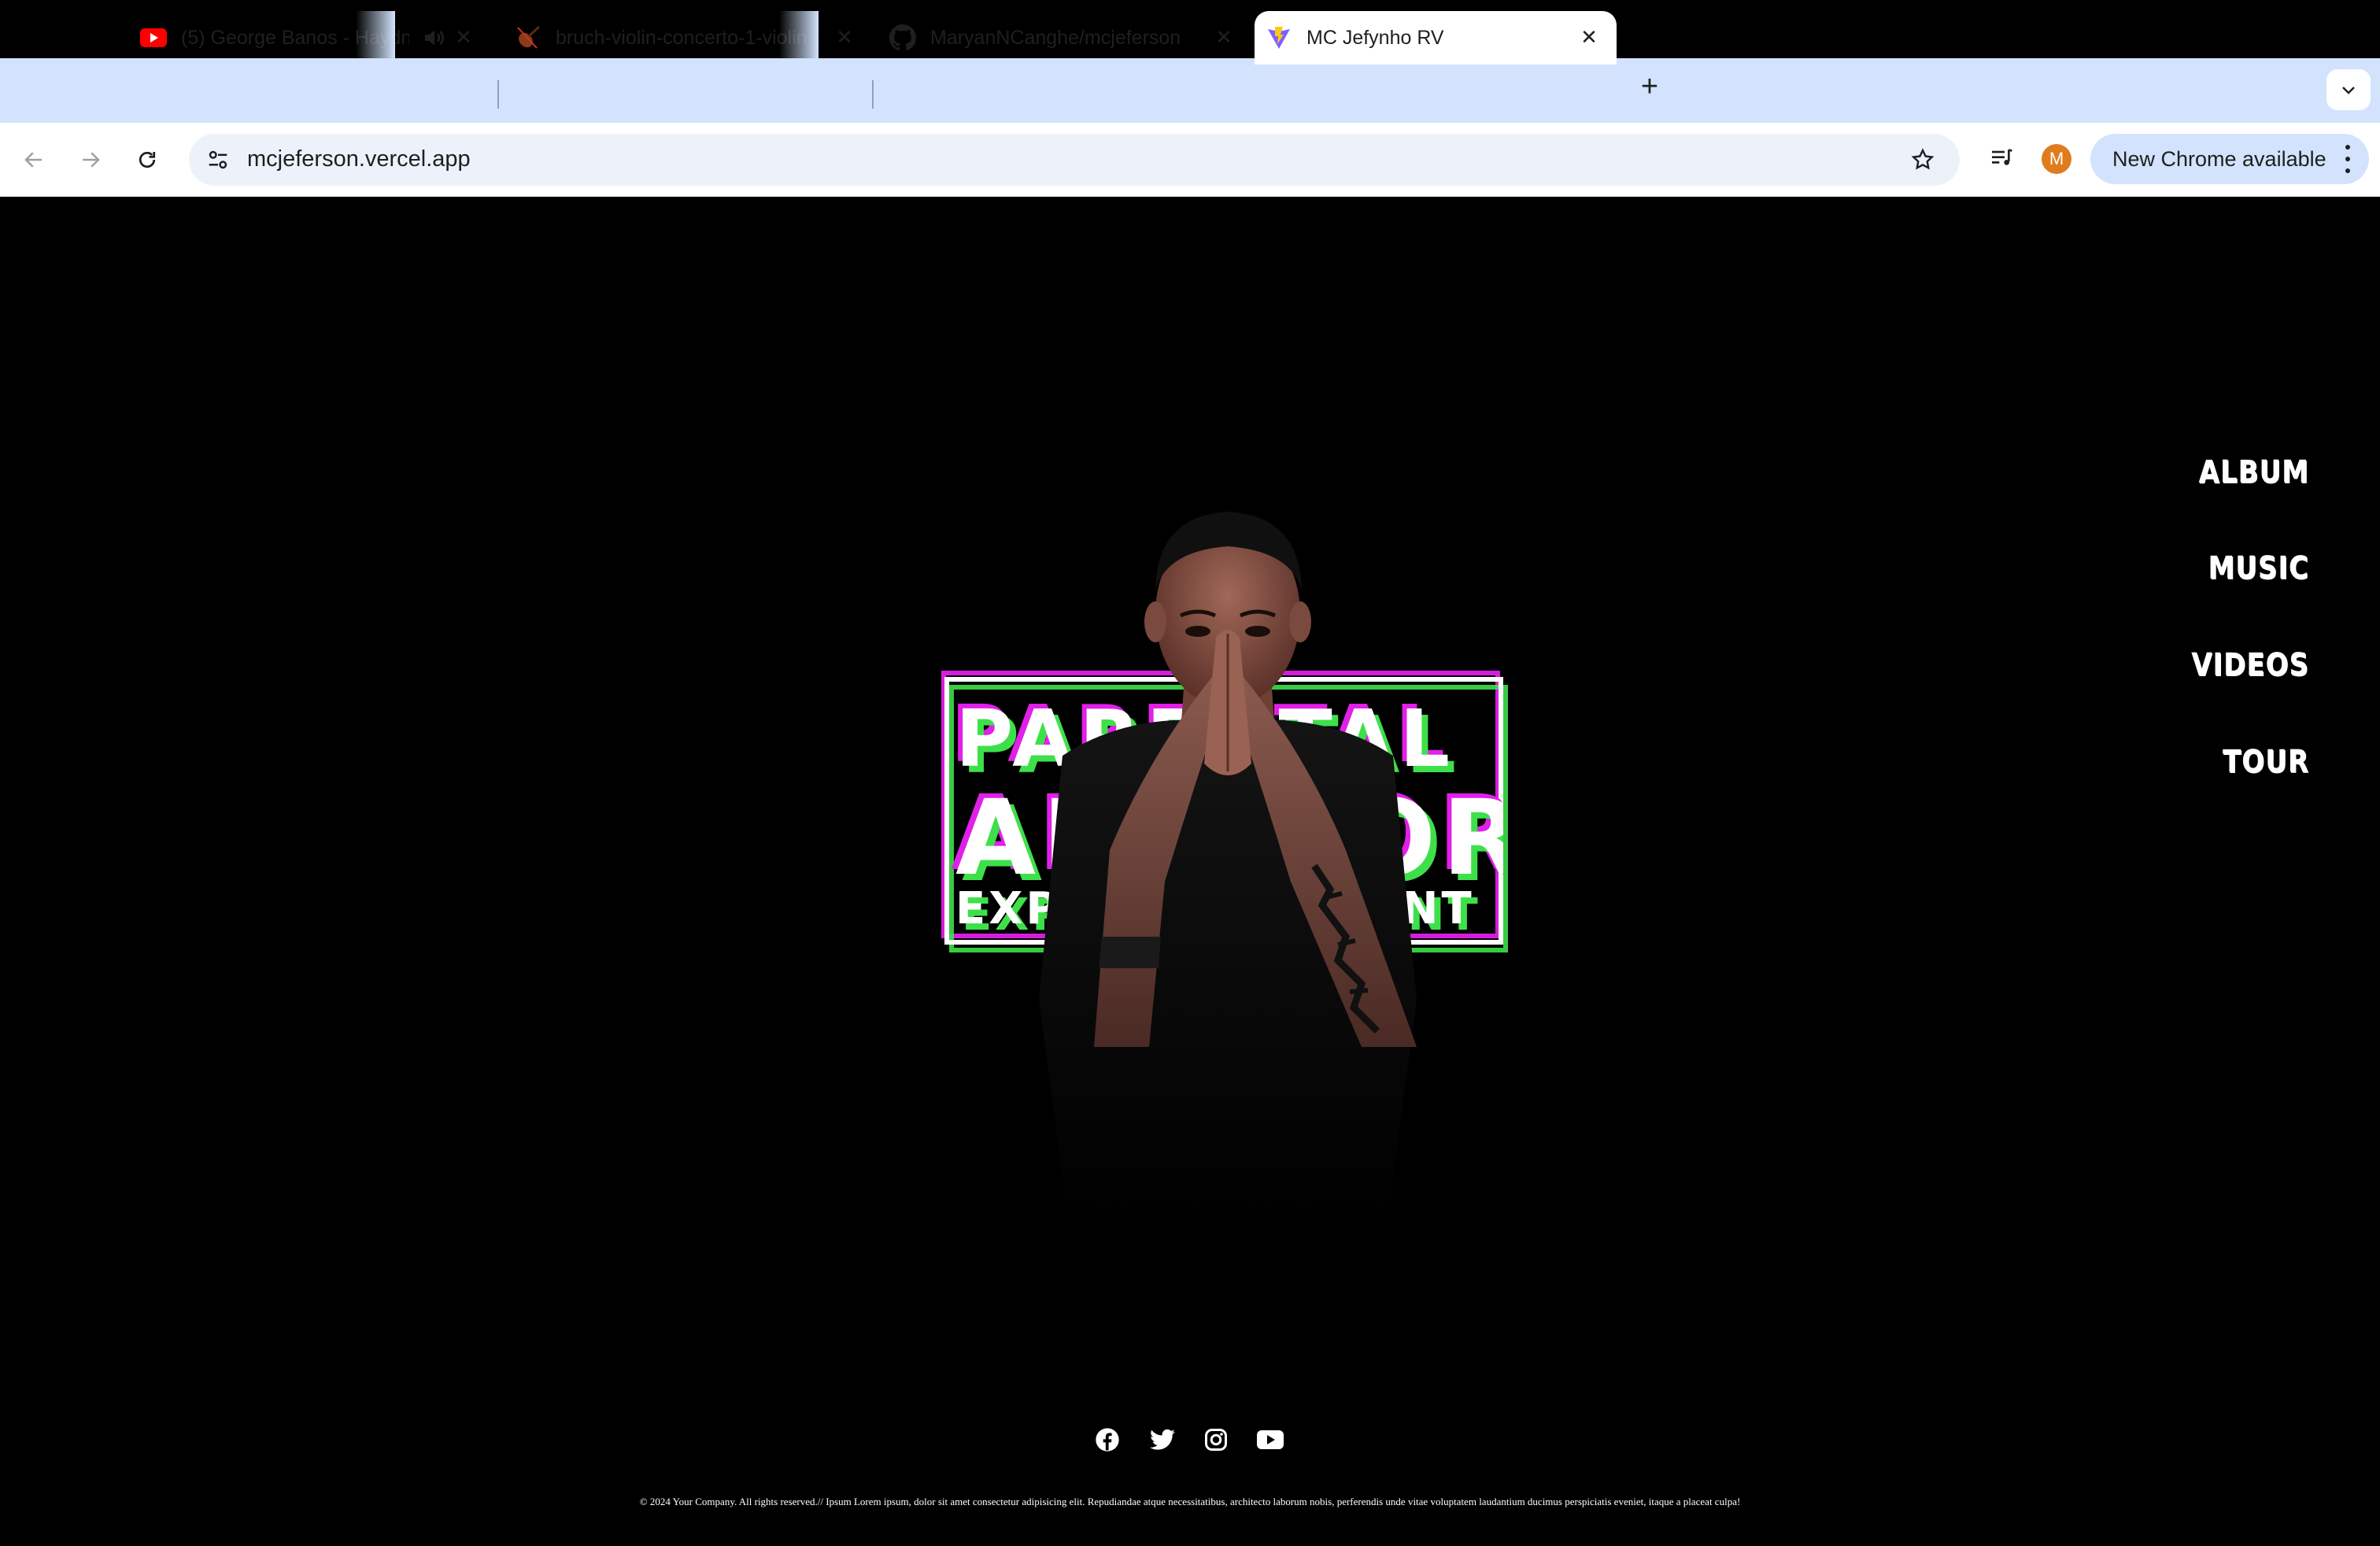 Image resolution: width=2380 pixels, height=1546 pixels. I want to click on nav-videos: VIDEOS, so click(2250, 665).